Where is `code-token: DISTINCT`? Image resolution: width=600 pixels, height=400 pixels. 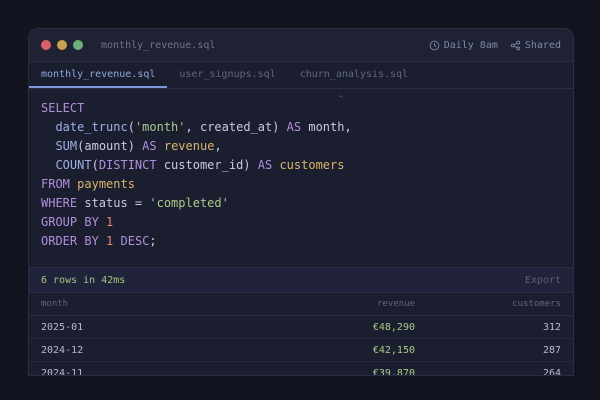
code-token: DISTINCT is located at coordinates (127, 165).